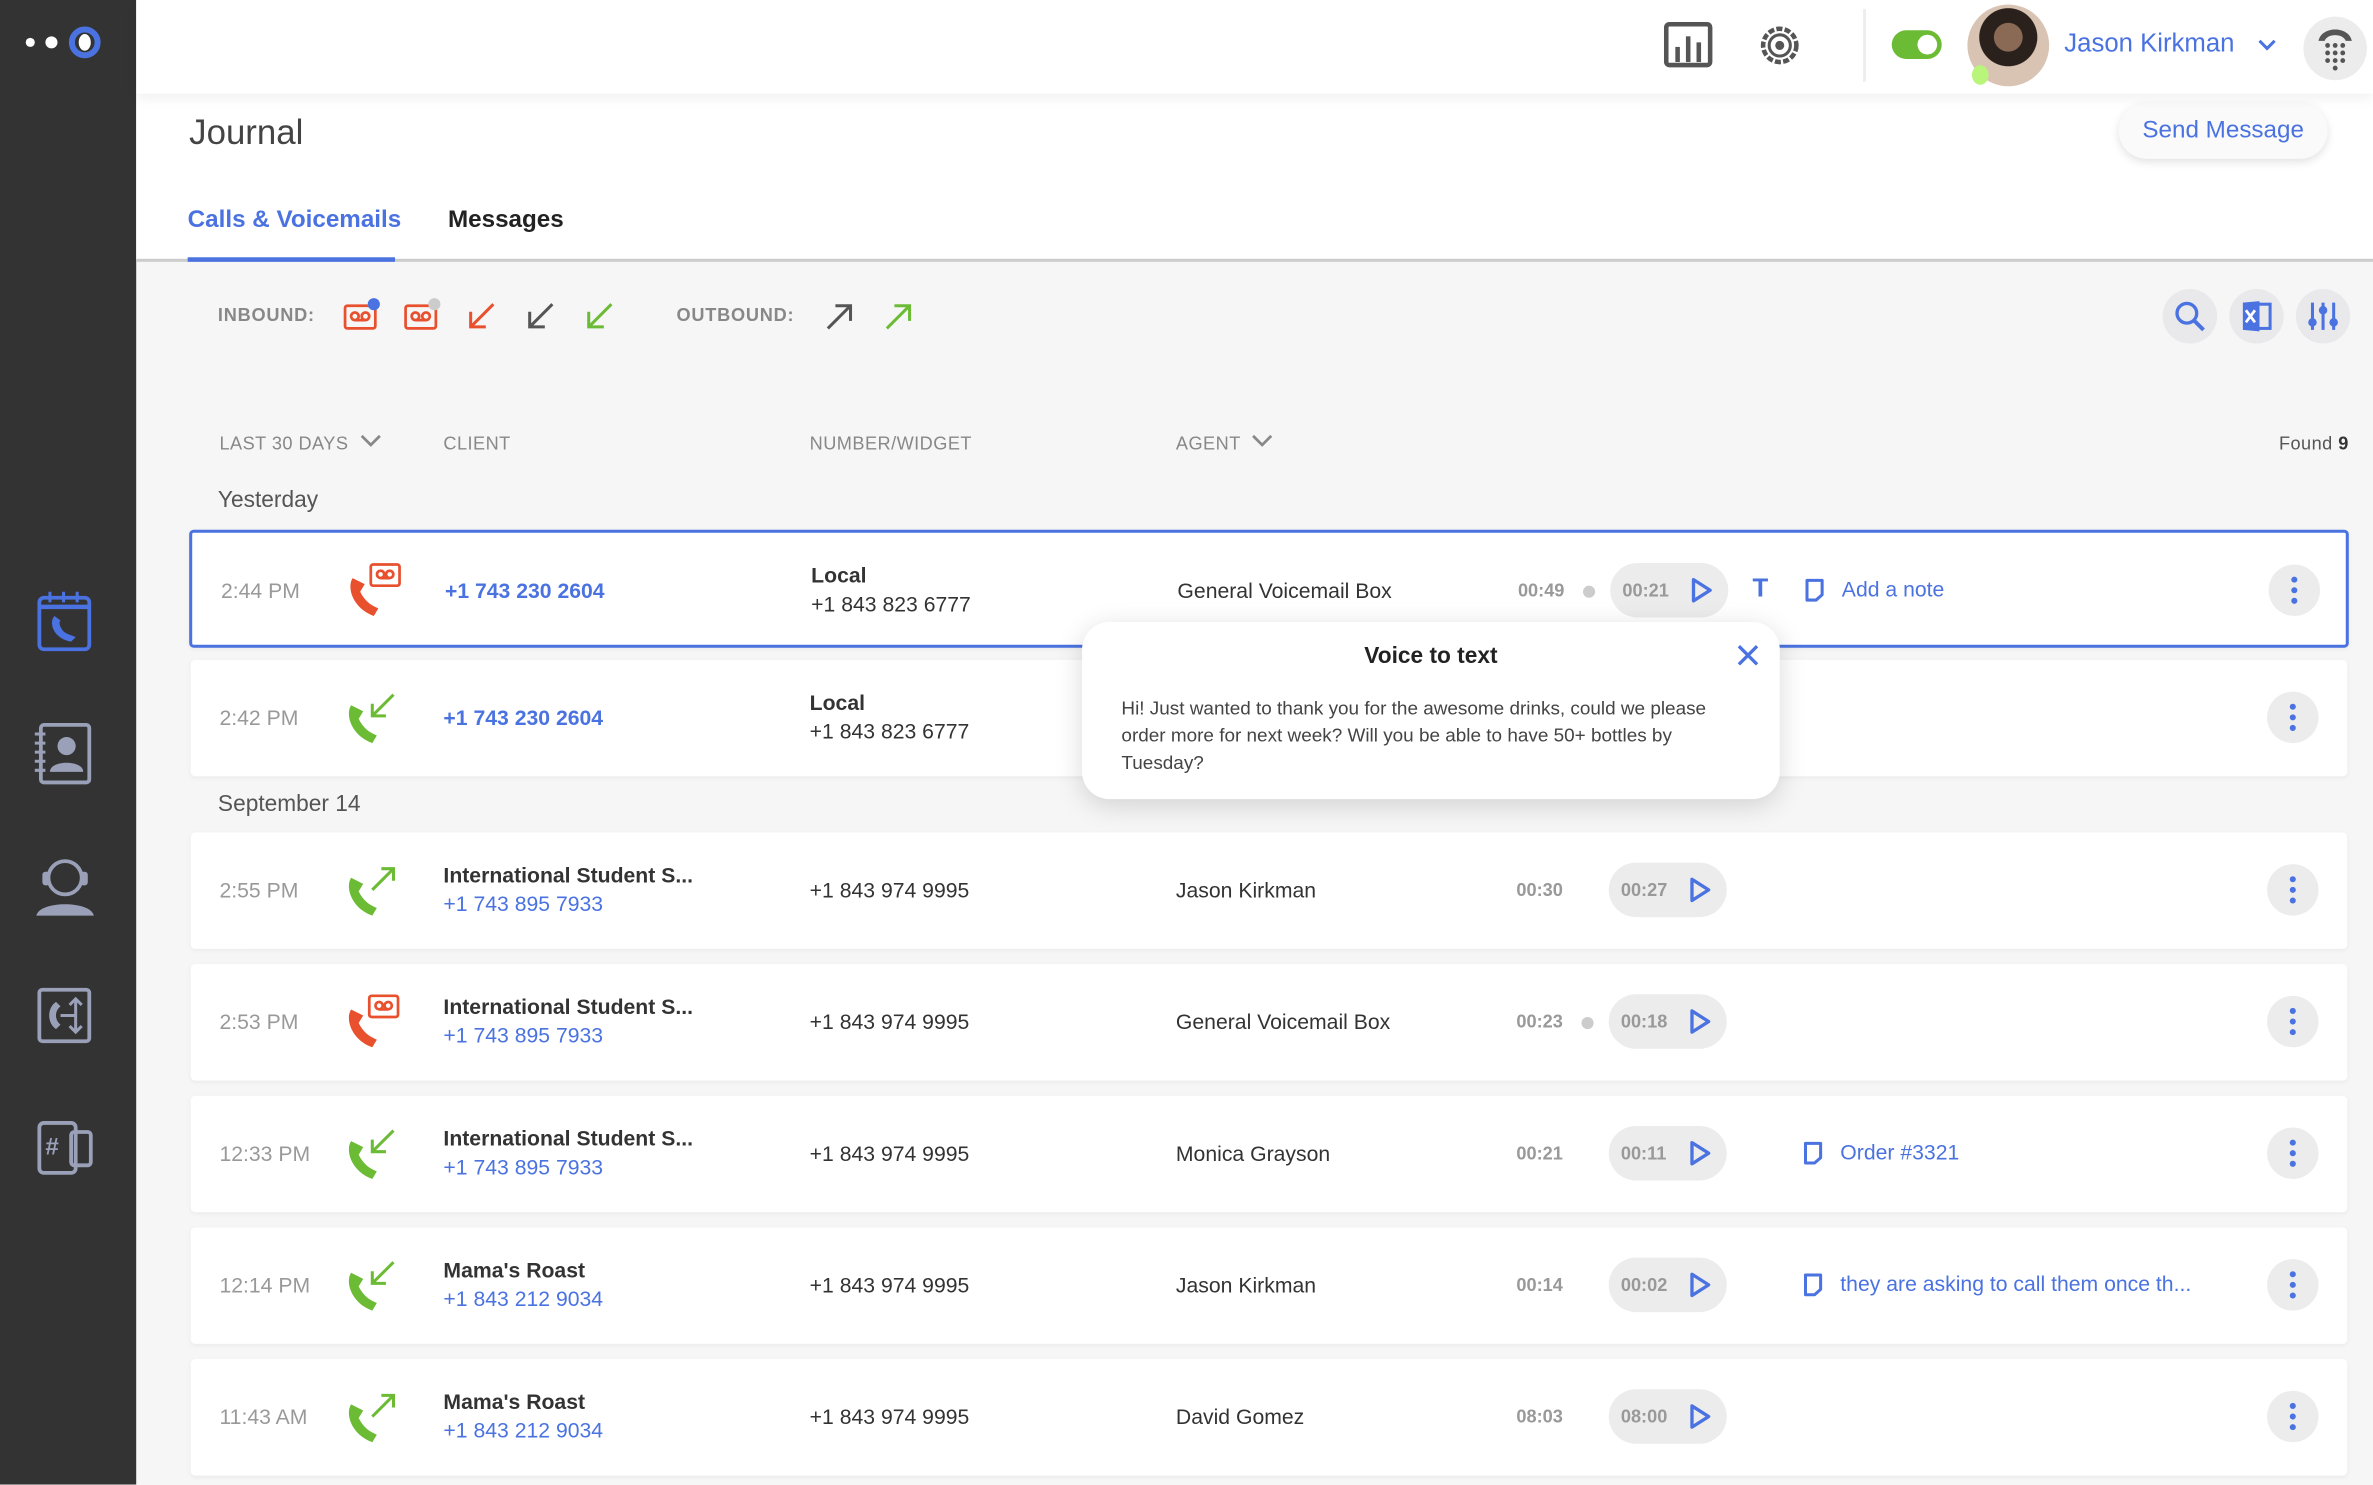 This screenshot has height=1485, width=2373. I want to click on call-time: 12:14 PM, so click(265, 1284).